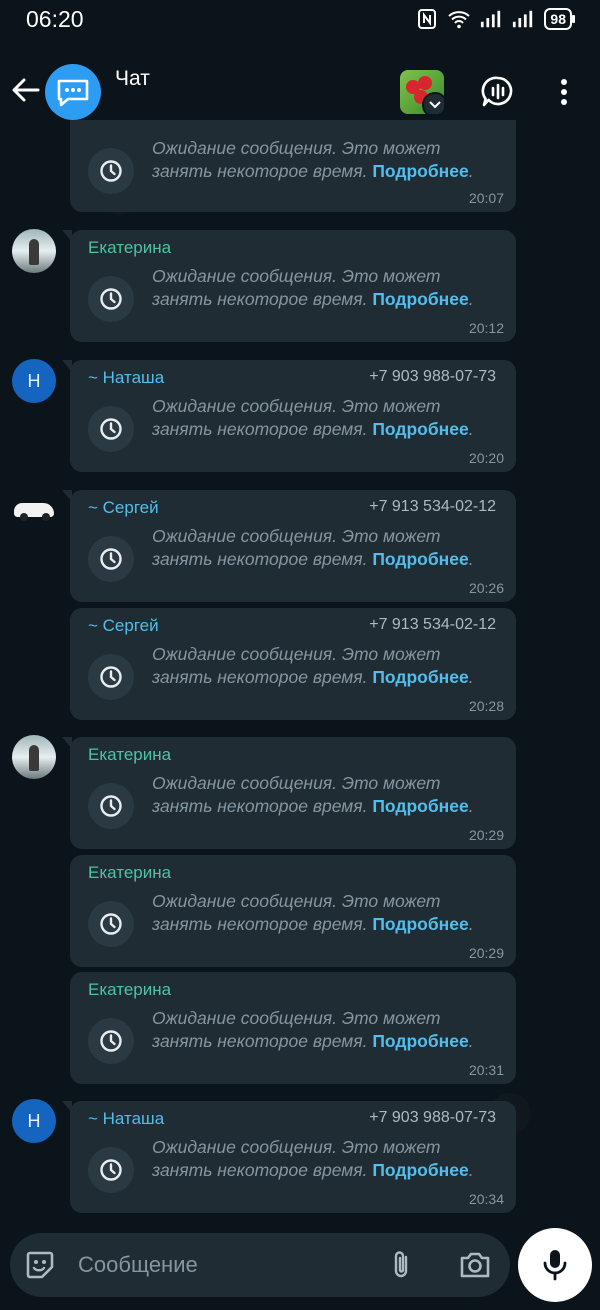  Describe the element at coordinates (486, 706) in the screenshot. I see `message-time: 20:28` at that location.